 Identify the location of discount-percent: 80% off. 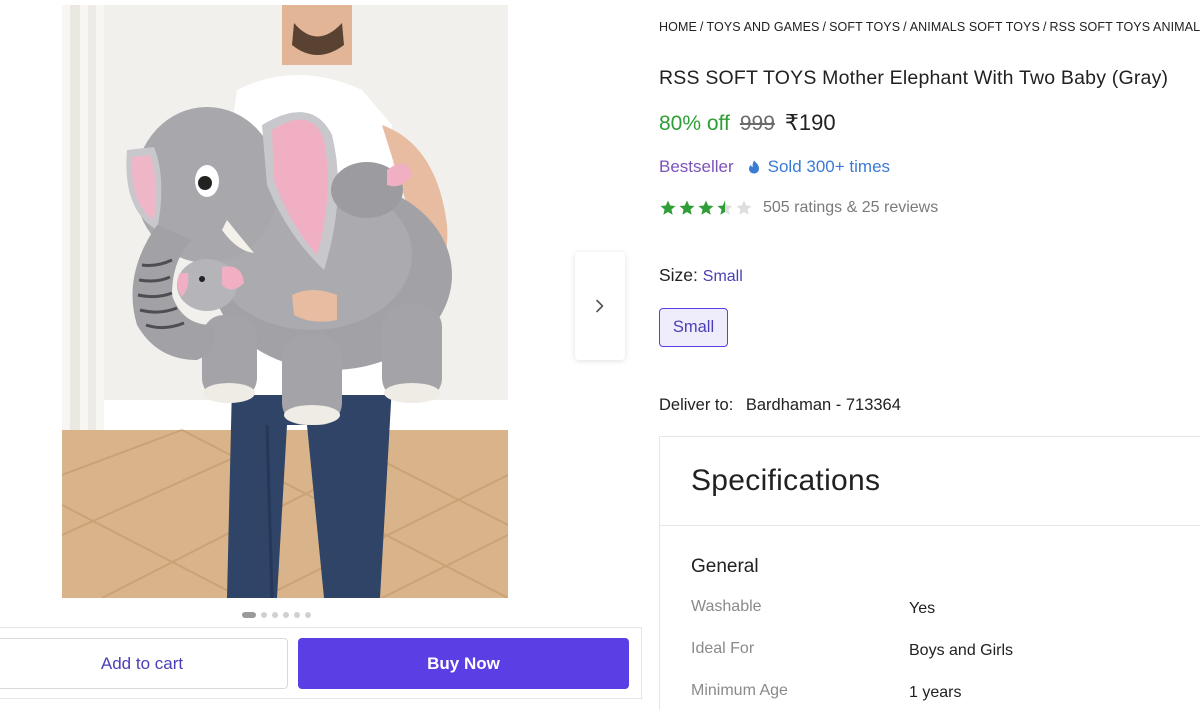
(694, 123).